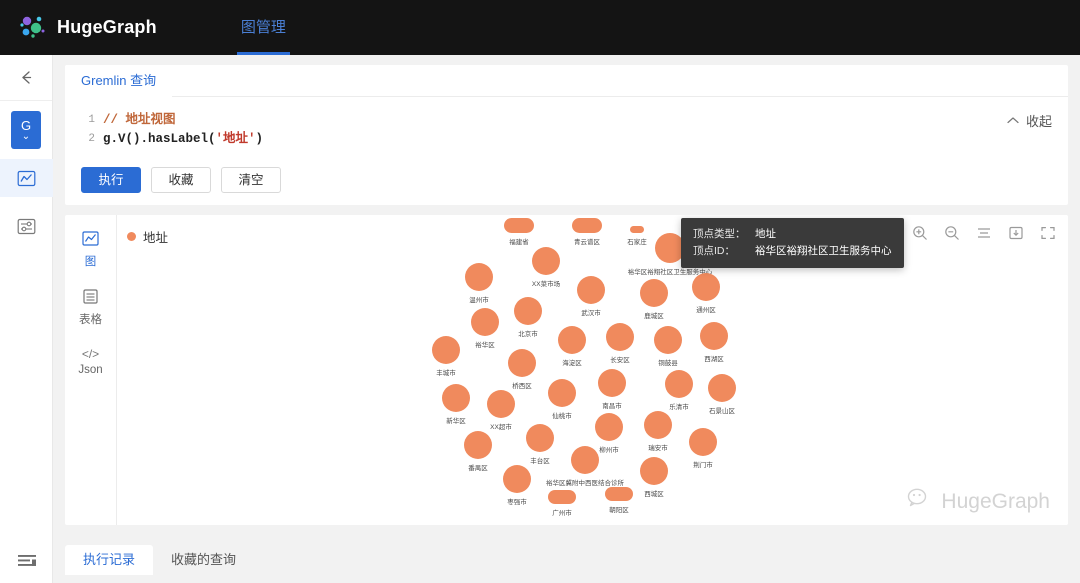 The image size is (1080, 583). Describe the element at coordinates (714, 251) in the screenshot. I see `tooltip-key: 顶点ID：` at that location.